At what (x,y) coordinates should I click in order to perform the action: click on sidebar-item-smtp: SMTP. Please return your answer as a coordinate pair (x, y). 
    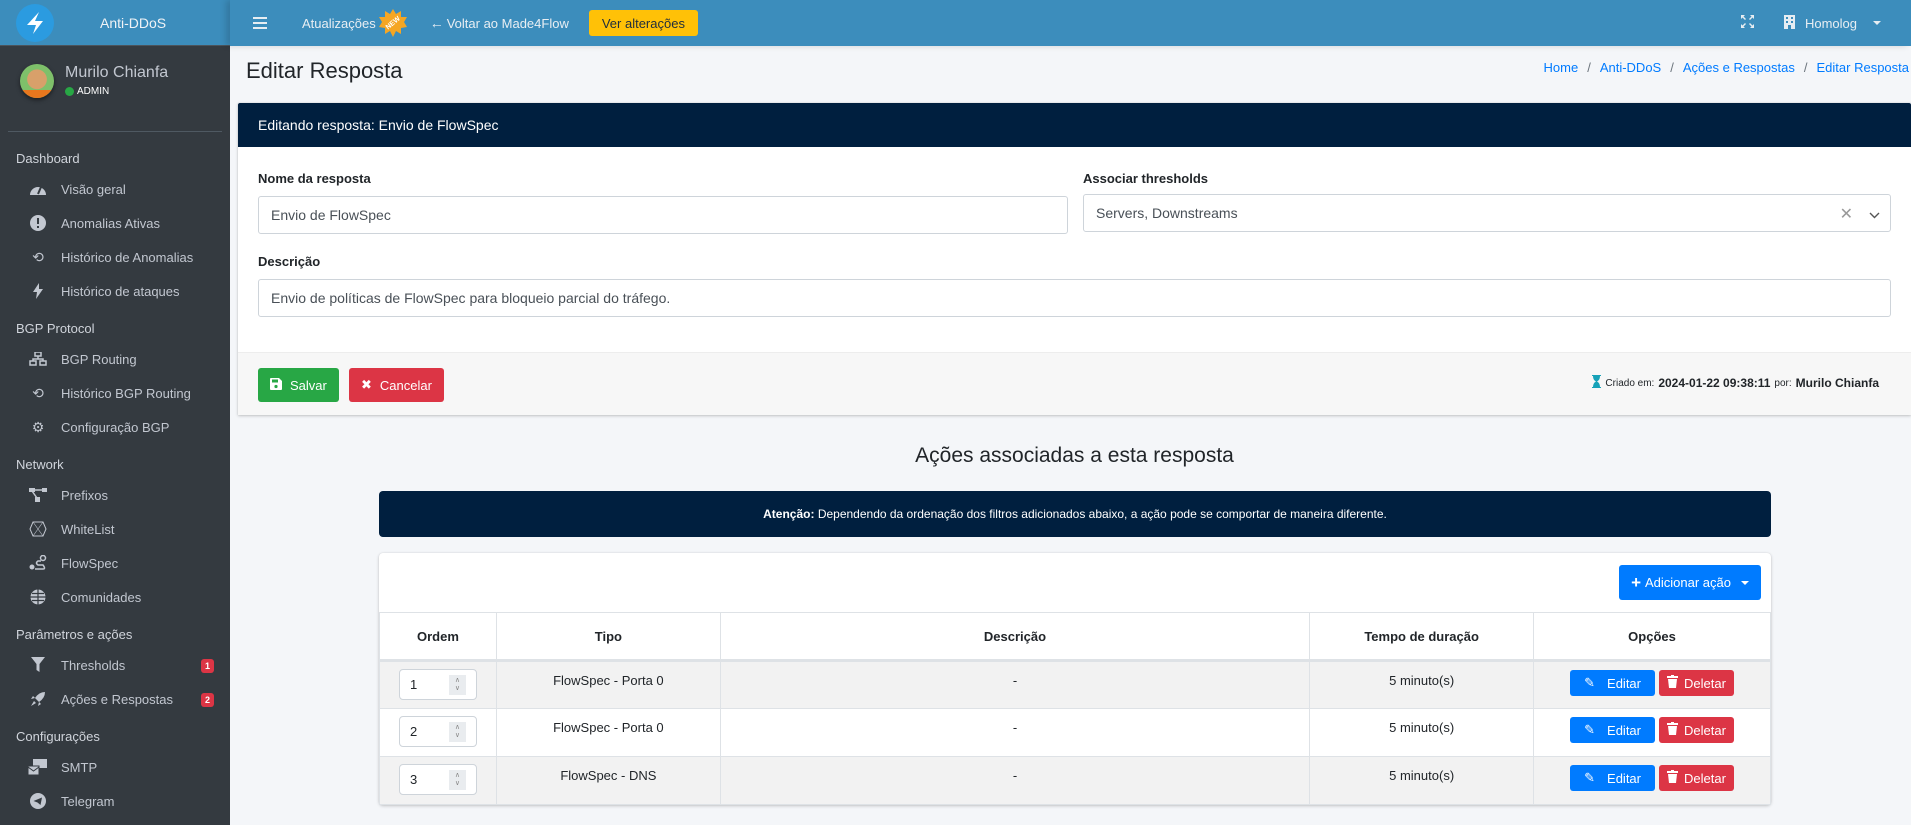
    Looking at the image, I should click on (115, 767).